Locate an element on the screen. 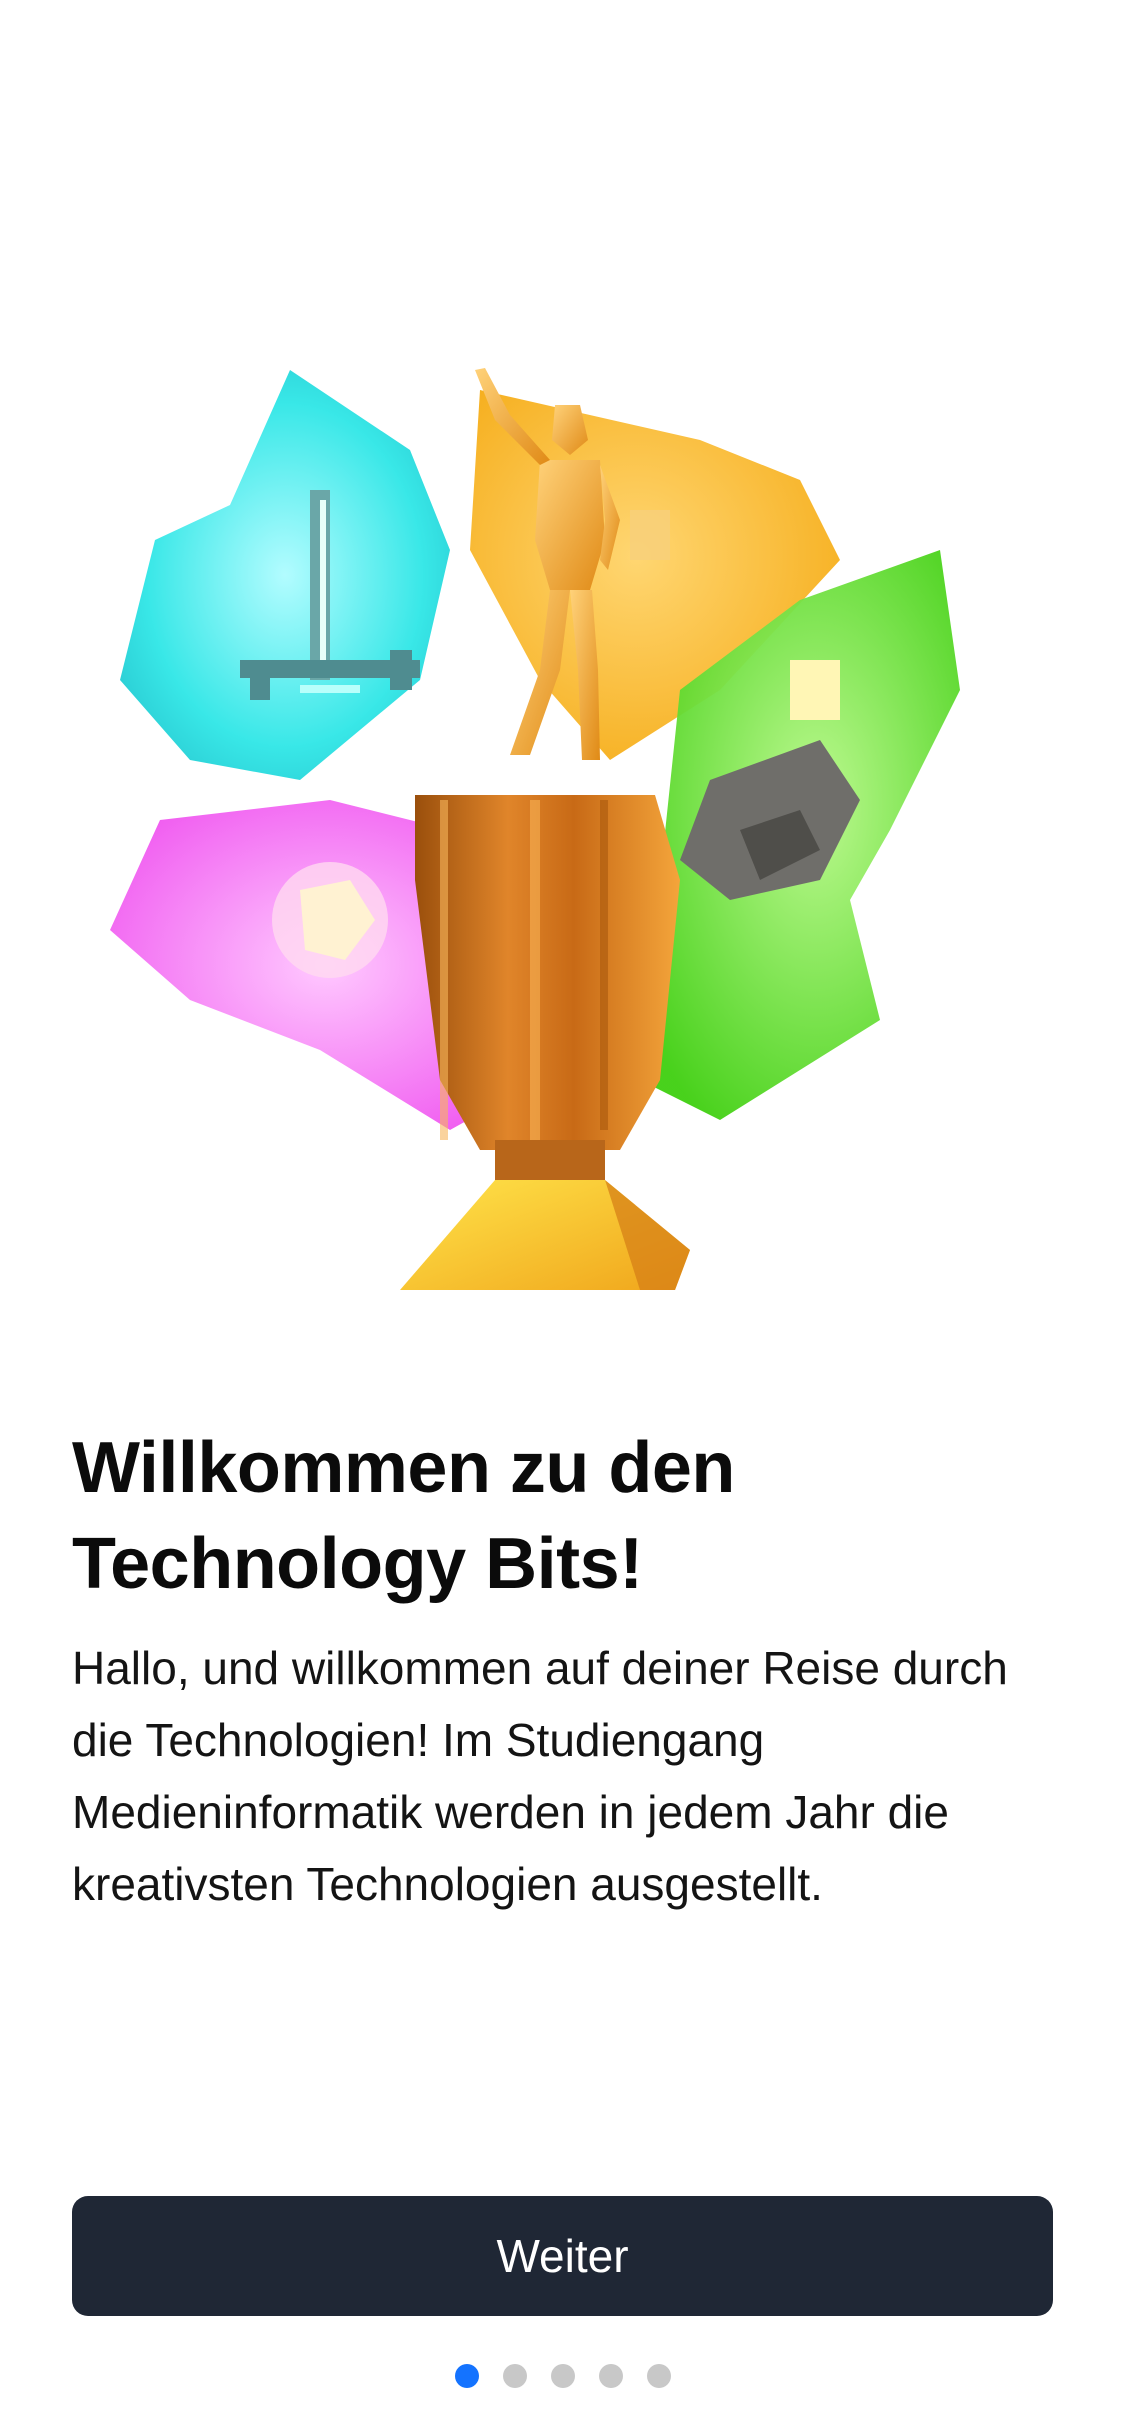 The image size is (1125, 2436). cyan-shard is located at coordinates (285, 575).